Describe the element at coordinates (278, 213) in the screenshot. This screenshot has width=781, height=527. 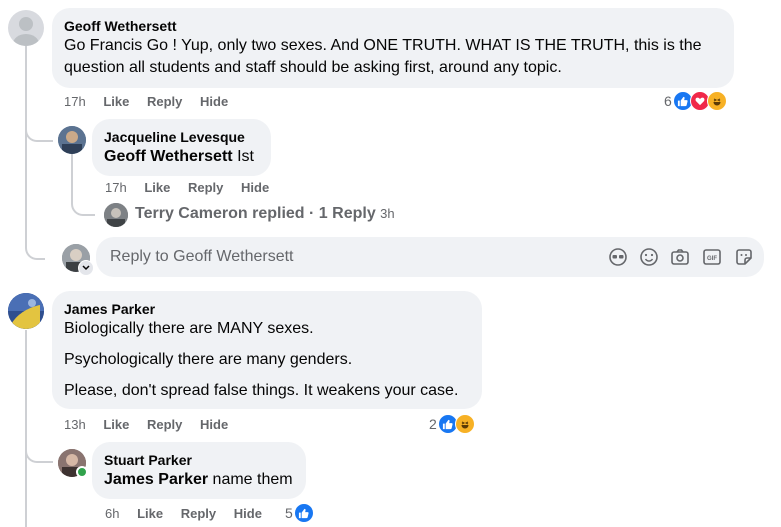
I see `replied-label: replied` at that location.